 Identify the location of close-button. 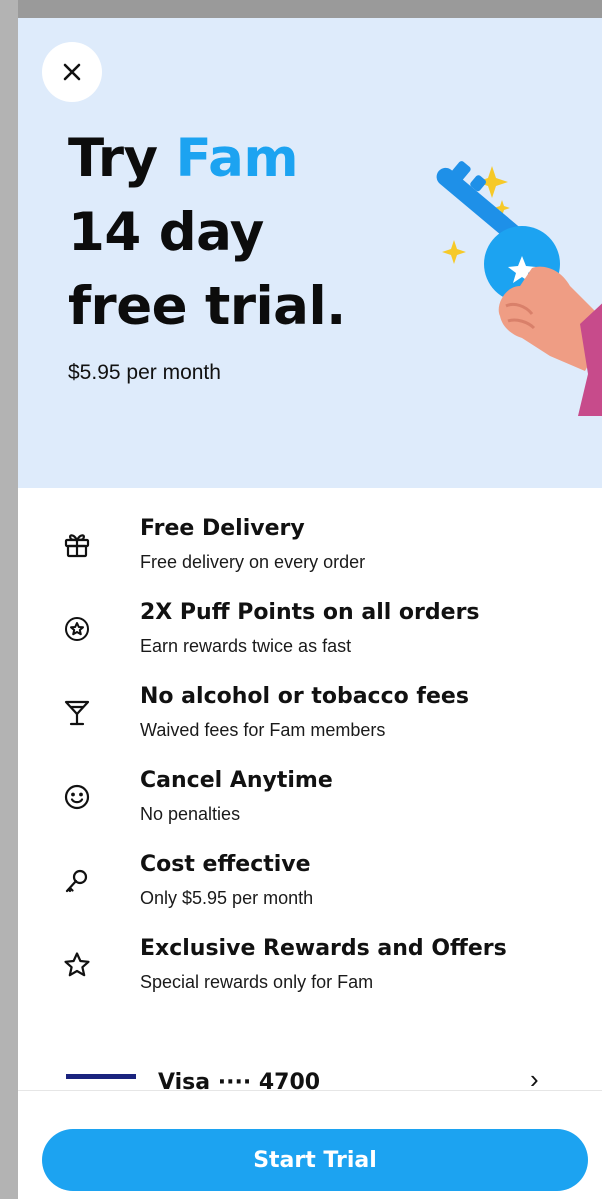
(72, 72).